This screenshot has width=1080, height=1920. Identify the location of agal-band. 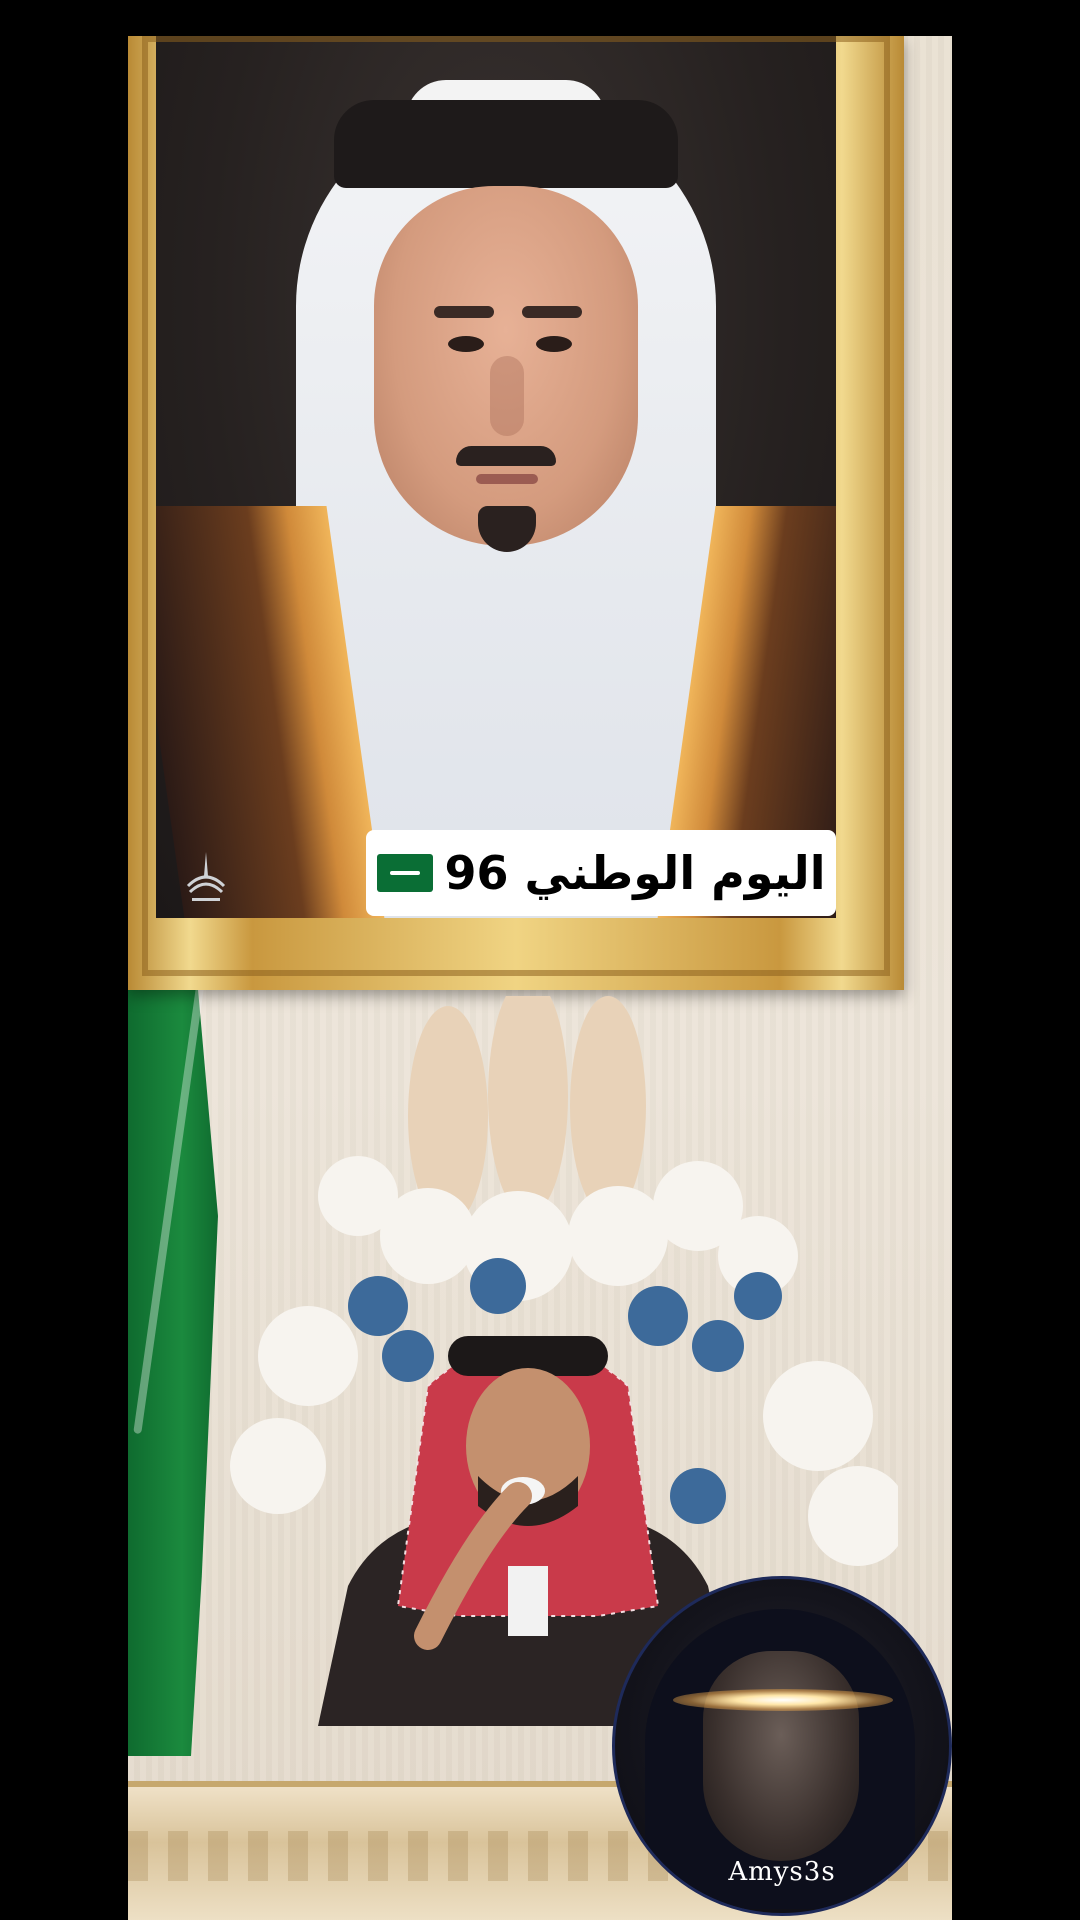
(506, 144).